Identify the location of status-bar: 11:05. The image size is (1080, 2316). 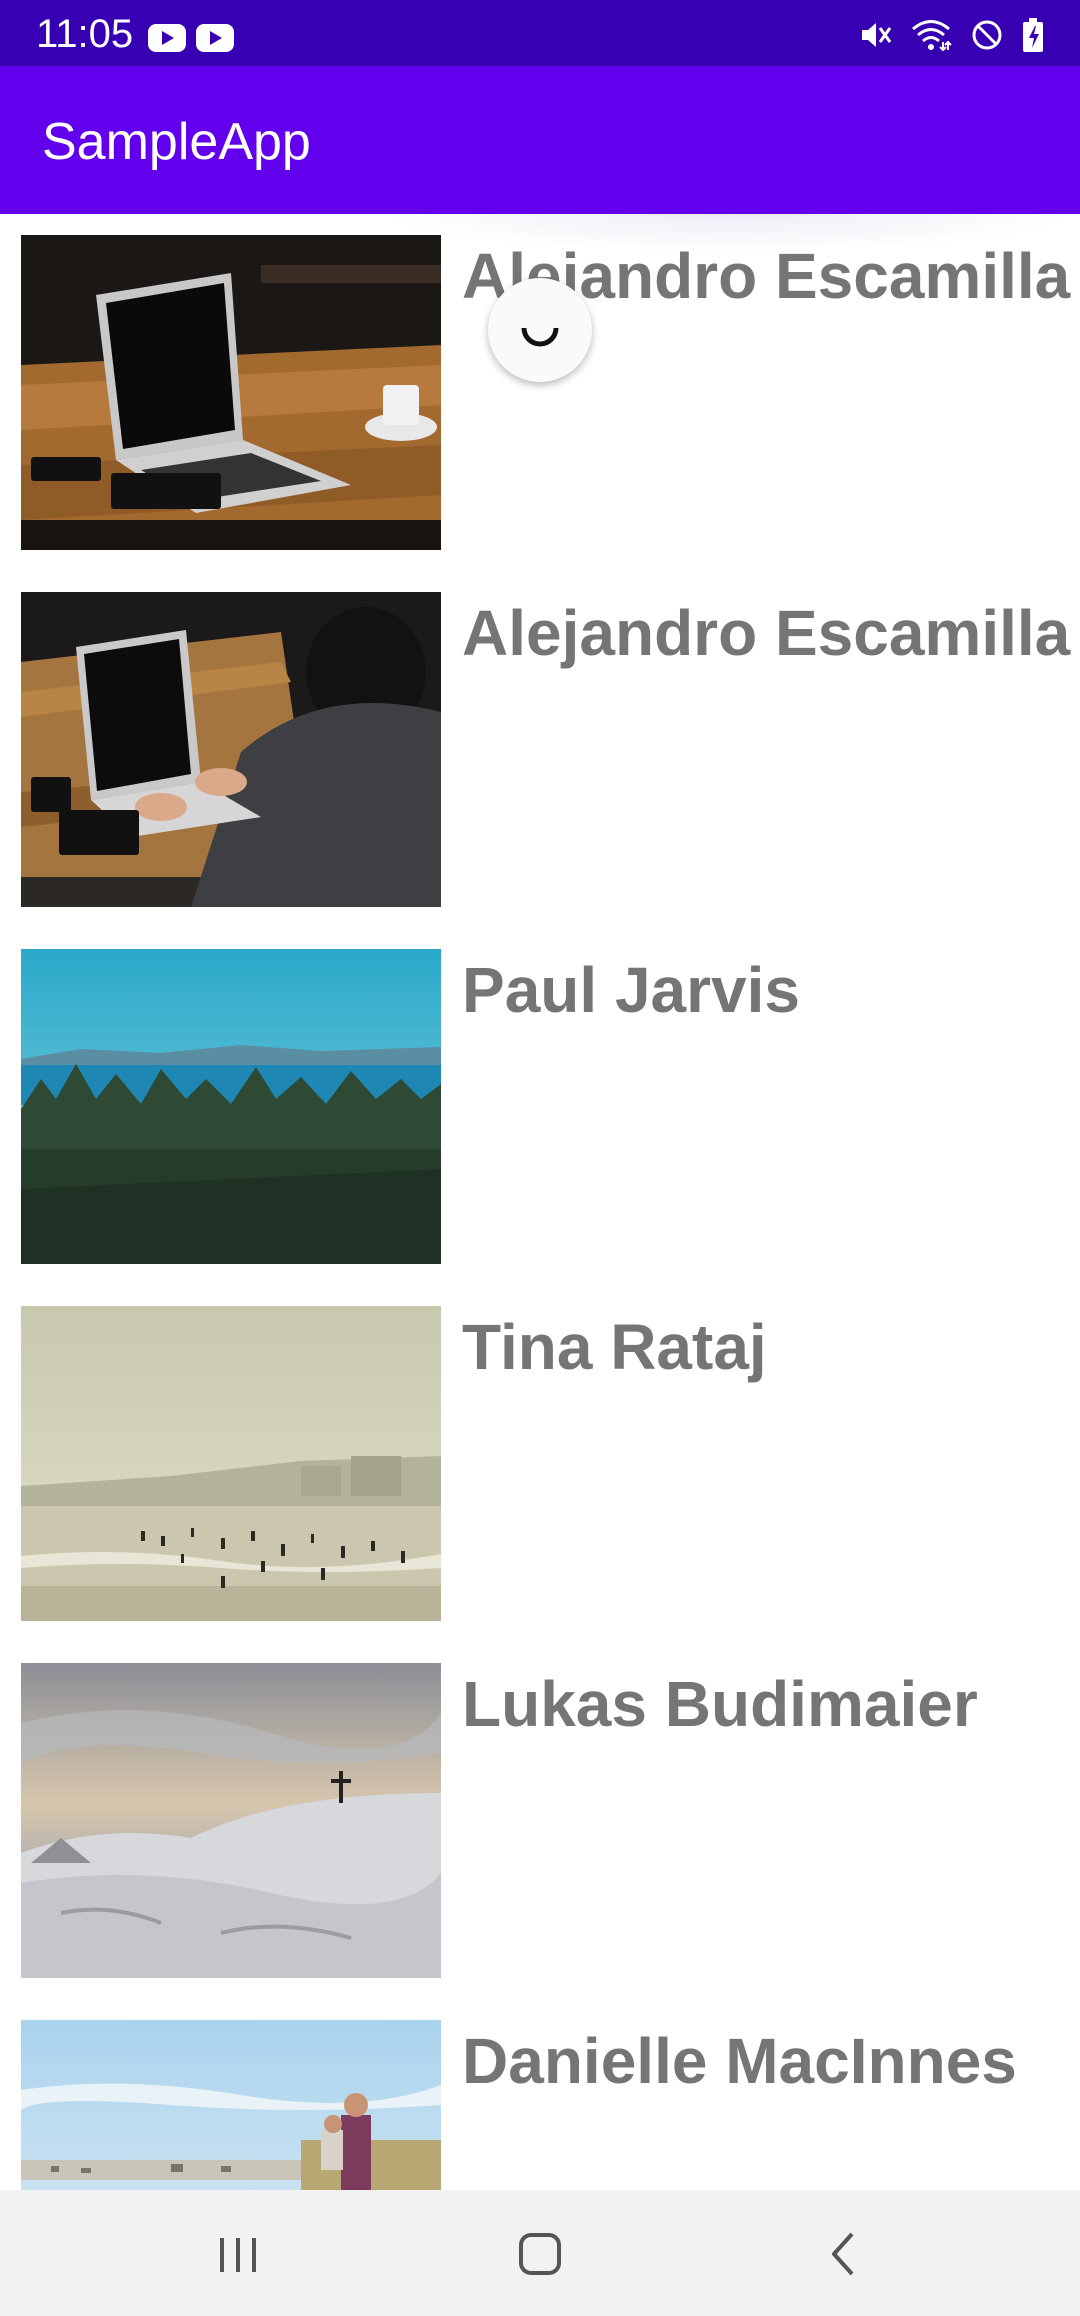
(540, 33).